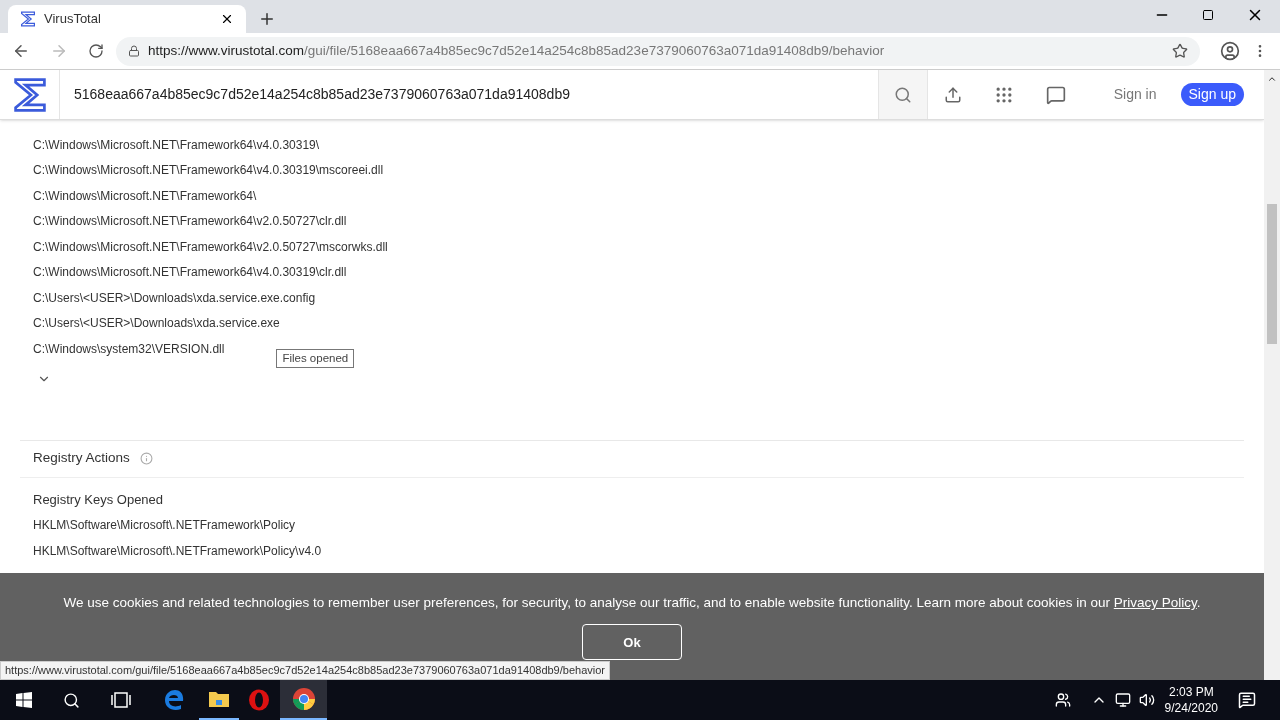 The image size is (1280, 720). I want to click on registry-key: HKLM\Software\Microsoft\.NETFramework\Policy, so click(164, 525).